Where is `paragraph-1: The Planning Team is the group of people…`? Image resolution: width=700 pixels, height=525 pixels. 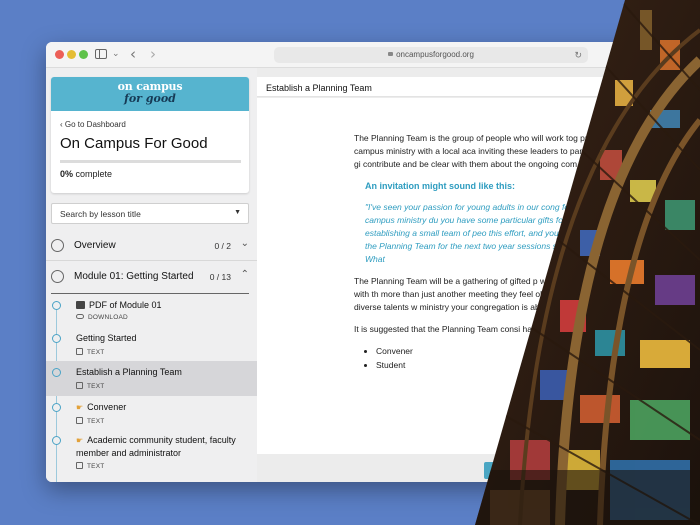 paragraph-1: The Planning Team is the group of people… is located at coordinates (520, 151).